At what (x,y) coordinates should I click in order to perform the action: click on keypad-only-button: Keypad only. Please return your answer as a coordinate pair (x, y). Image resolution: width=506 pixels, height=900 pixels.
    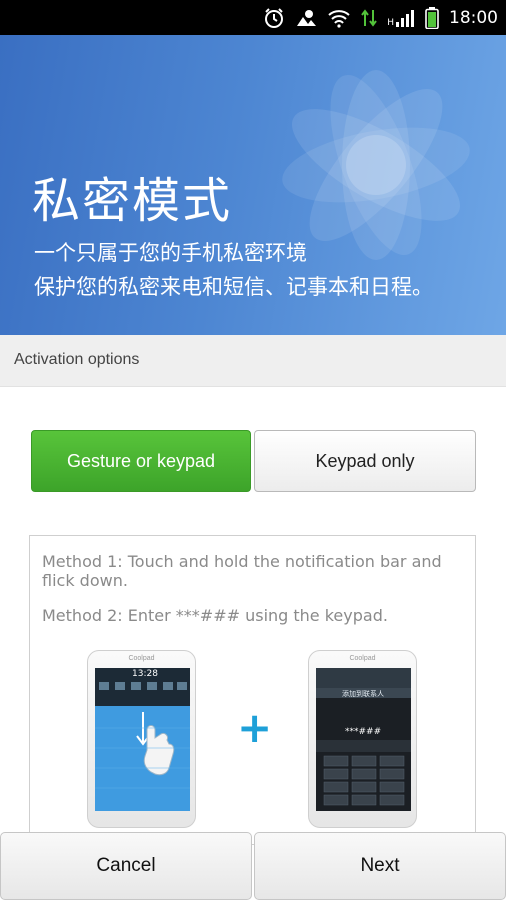
    Looking at the image, I should click on (365, 461).